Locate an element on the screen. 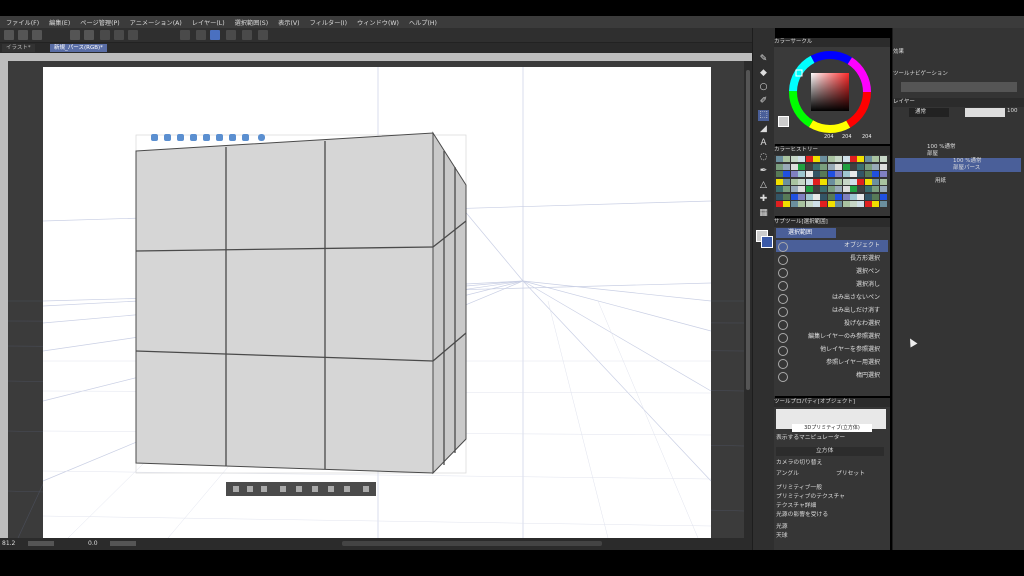 Image resolution: width=1024 pixels, height=576 pixels. subtool-select-erase: 選択消し is located at coordinates (832, 285).